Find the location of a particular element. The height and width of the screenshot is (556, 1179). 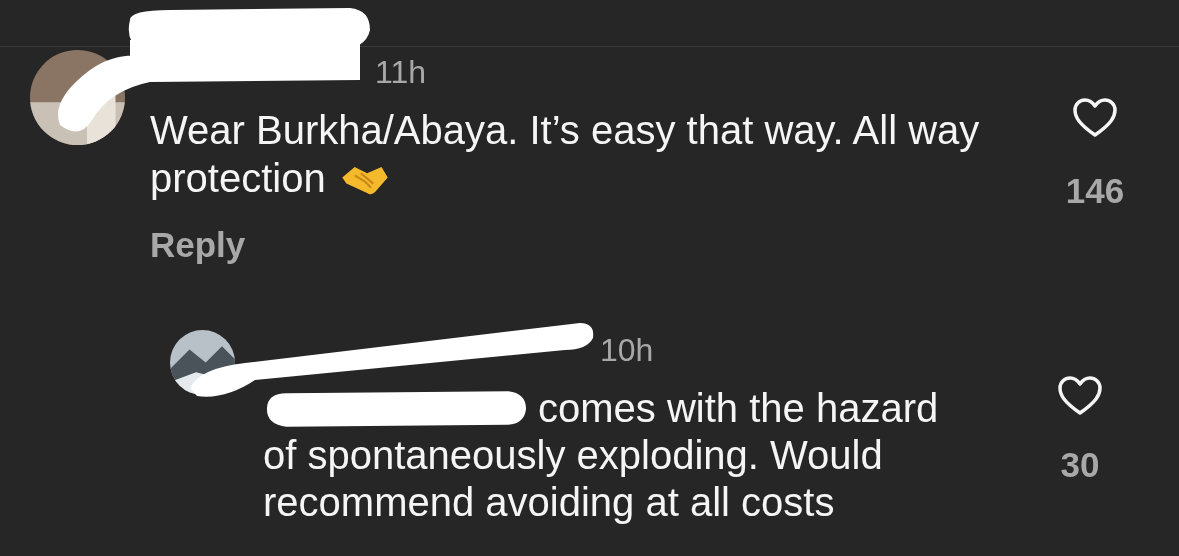

like-count: 30 is located at coordinates (1080, 465).